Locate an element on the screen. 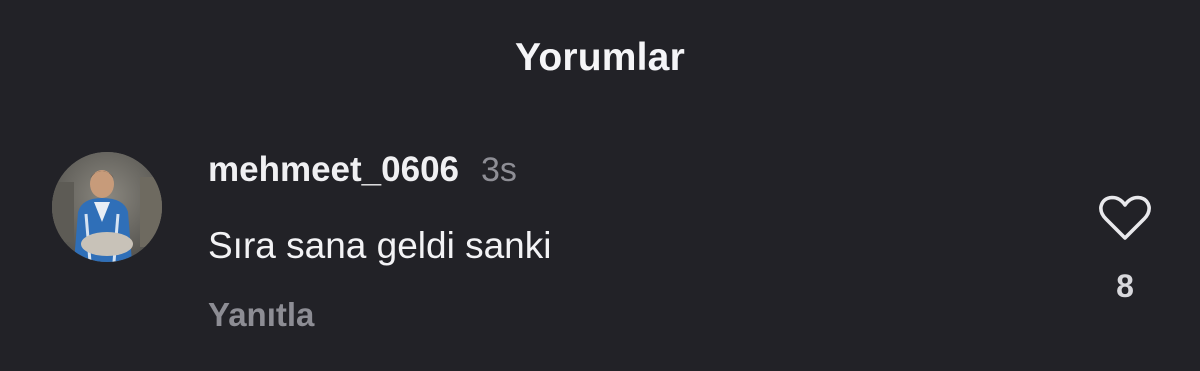 This screenshot has height=371, width=1200. like-count: 8 is located at coordinates (1125, 286).